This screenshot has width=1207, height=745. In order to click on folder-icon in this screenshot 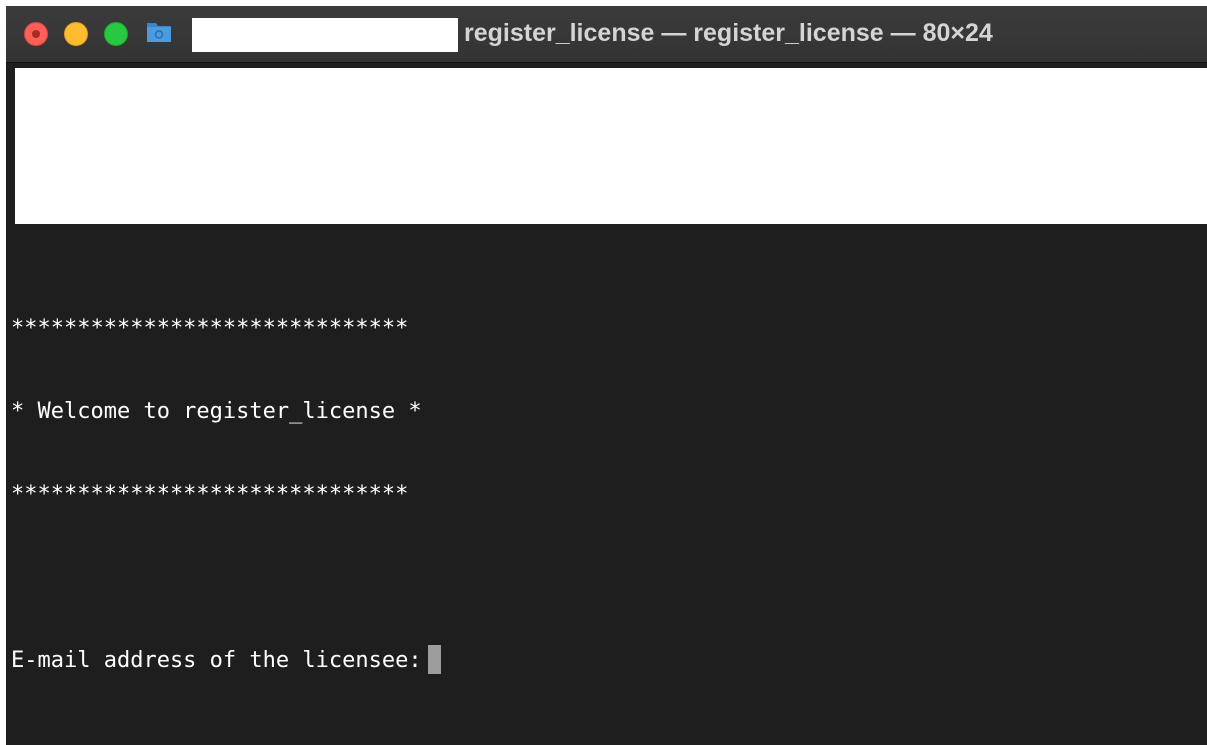, I will do `click(159, 32)`.